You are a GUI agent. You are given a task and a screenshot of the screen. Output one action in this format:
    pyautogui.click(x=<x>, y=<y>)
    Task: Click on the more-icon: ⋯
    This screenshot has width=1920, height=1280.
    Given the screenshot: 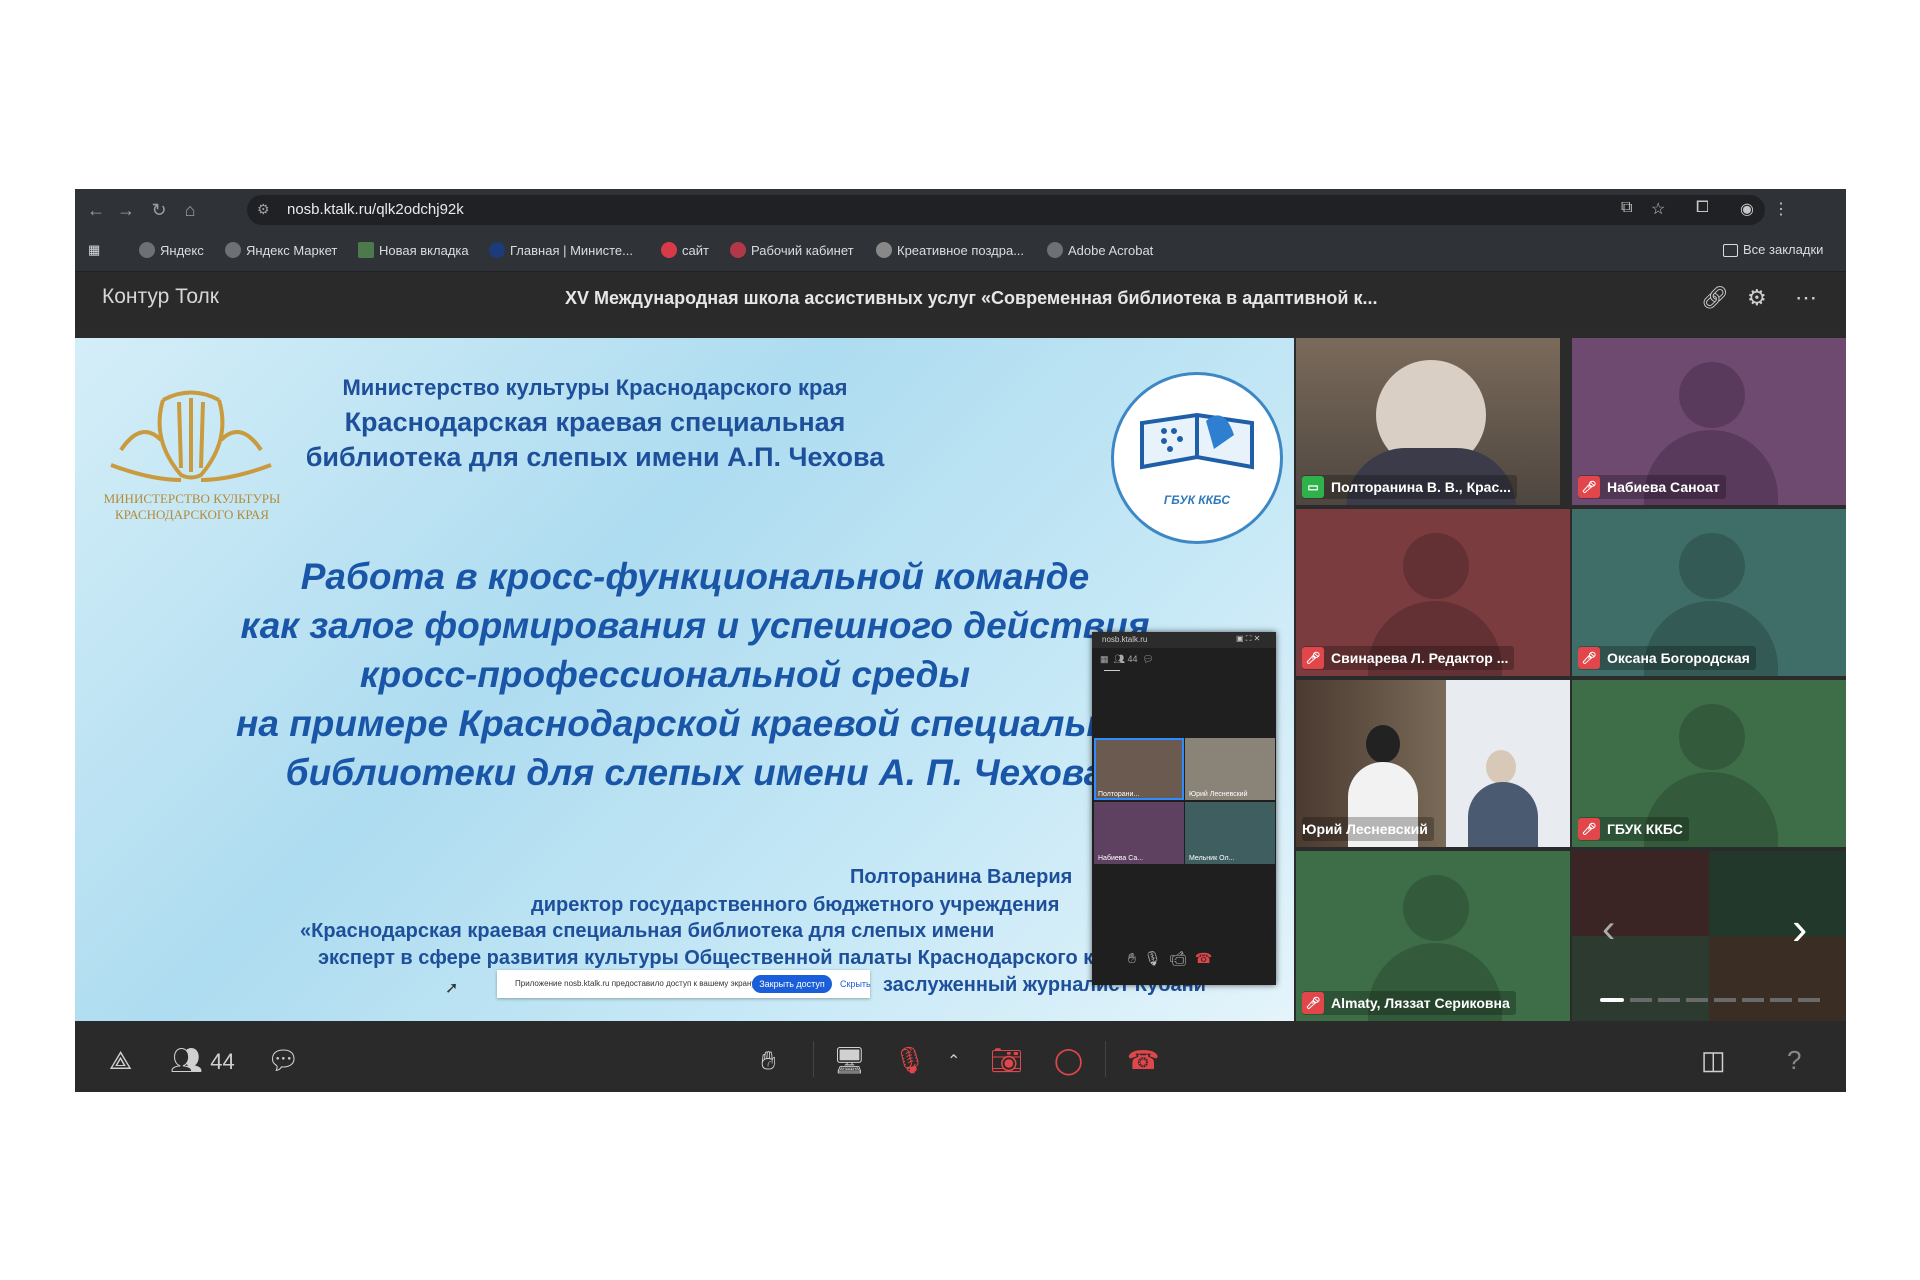 What is the action you would take?
    pyautogui.click(x=1806, y=298)
    